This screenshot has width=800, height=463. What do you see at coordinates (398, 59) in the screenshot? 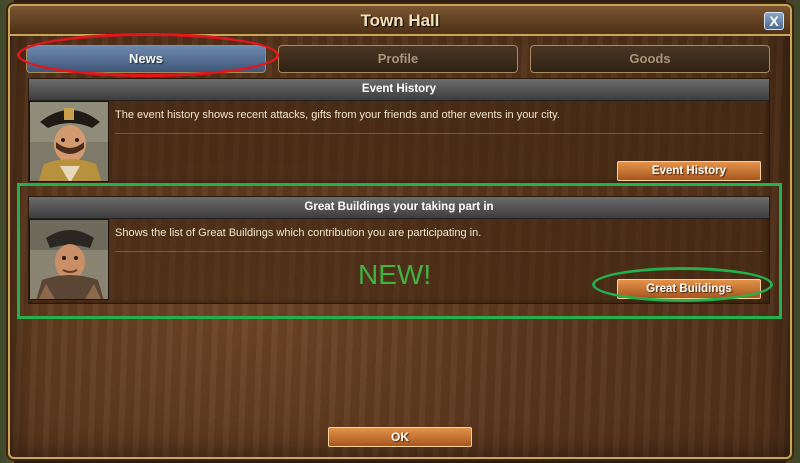
I see `tab-profile: Profile` at bounding box center [398, 59].